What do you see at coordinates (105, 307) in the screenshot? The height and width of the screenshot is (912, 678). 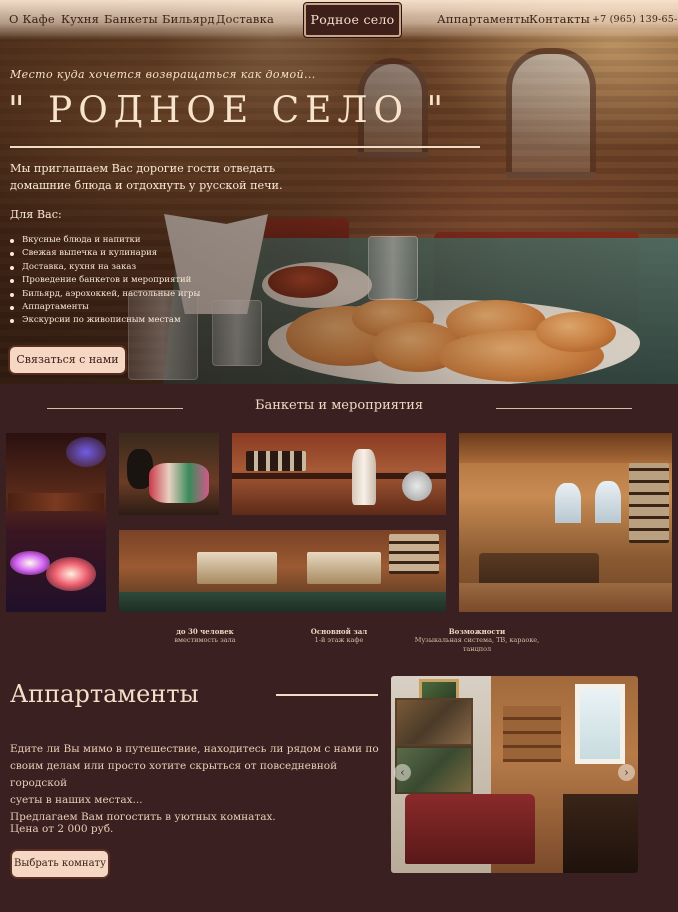 I see `list-item: Аппартаменты` at bounding box center [105, 307].